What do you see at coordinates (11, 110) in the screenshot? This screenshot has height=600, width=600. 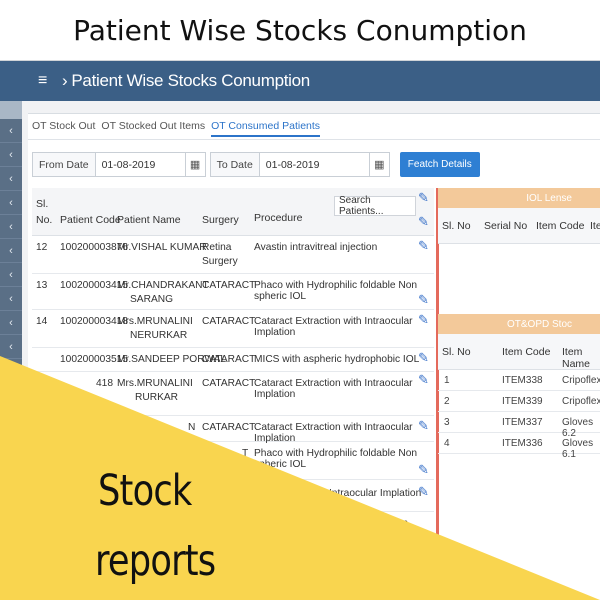 I see `sidebar-active-item` at bounding box center [11, 110].